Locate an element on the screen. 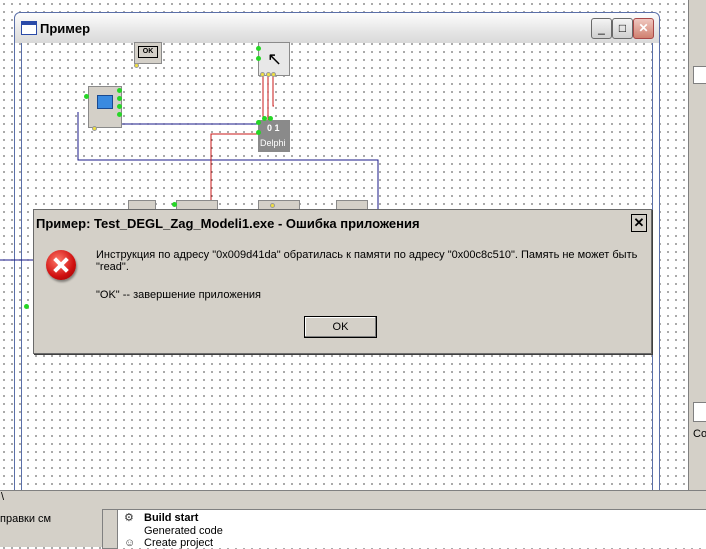 Image resolution: width=706 pixels, height=549 pixels. wire-blue is located at coordinates (228, 162).